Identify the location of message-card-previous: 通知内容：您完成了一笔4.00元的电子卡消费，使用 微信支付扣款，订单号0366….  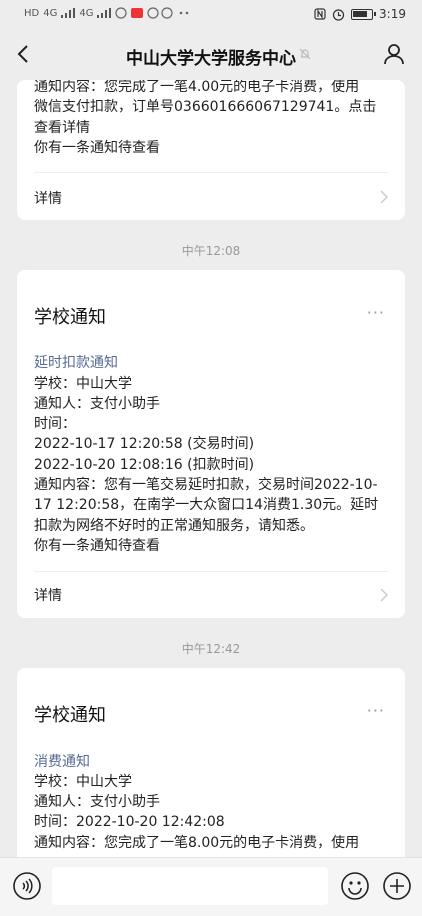
(211, 150).